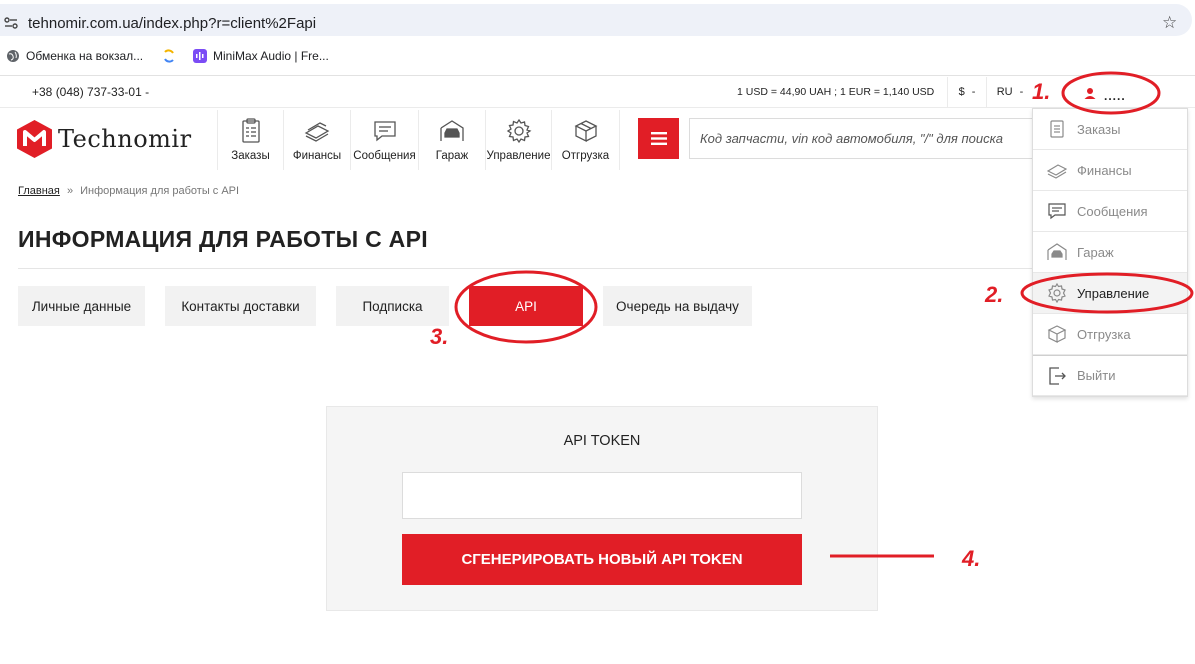 The width and height of the screenshot is (1195, 664). What do you see at coordinates (125, 139) in the screenshot?
I see `logo-text: Technomir` at bounding box center [125, 139].